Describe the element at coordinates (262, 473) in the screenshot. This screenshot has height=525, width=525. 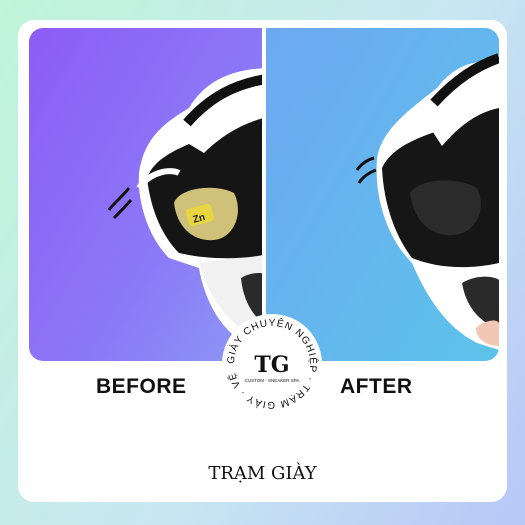
I see `brand-name: TRẠM GIÀY` at that location.